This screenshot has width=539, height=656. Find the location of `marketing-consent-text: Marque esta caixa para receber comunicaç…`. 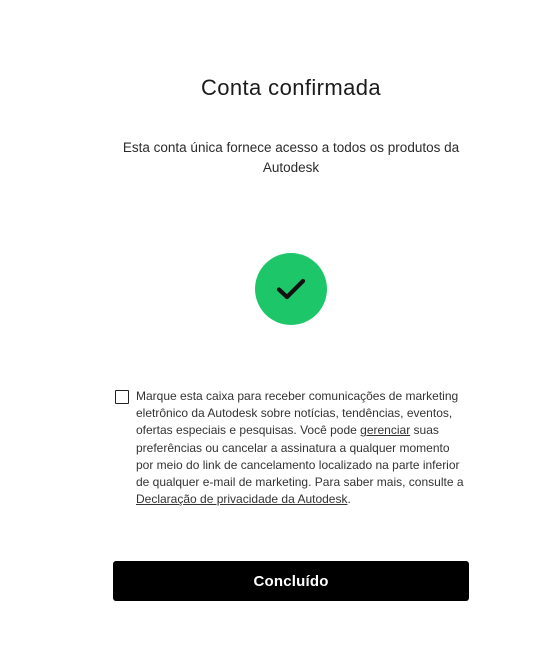

marketing-consent-text: Marque esta caixa para receber comunicaç… is located at coordinates (301, 448).